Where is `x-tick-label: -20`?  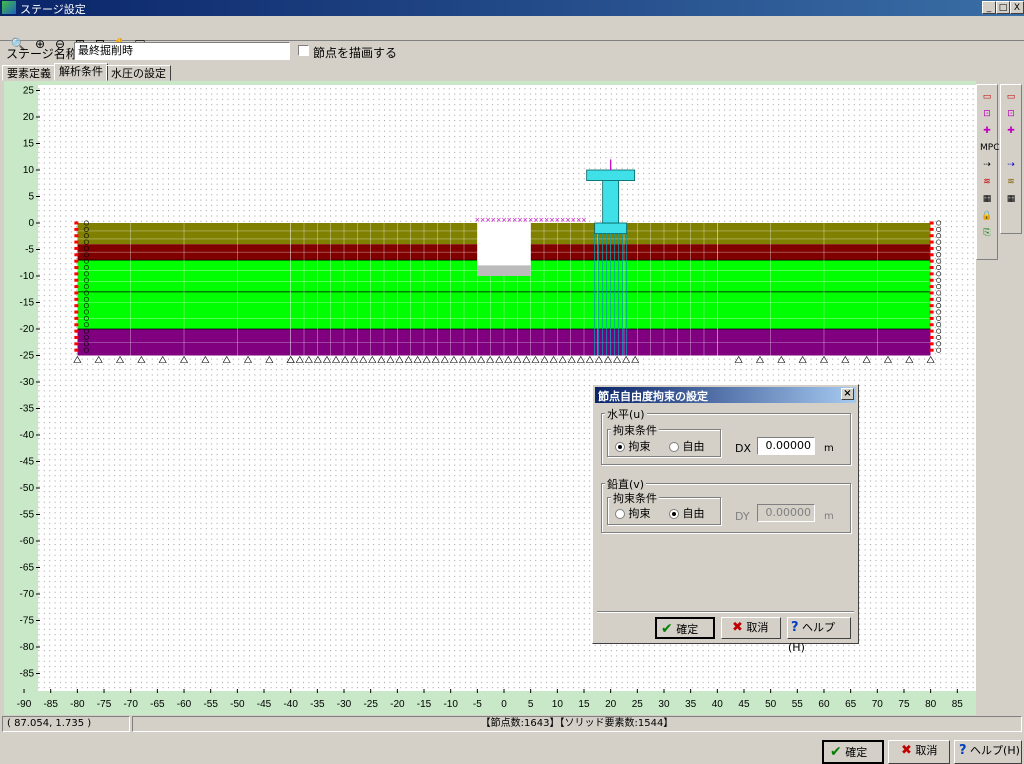 x-tick-label: -20 is located at coordinates (397, 704).